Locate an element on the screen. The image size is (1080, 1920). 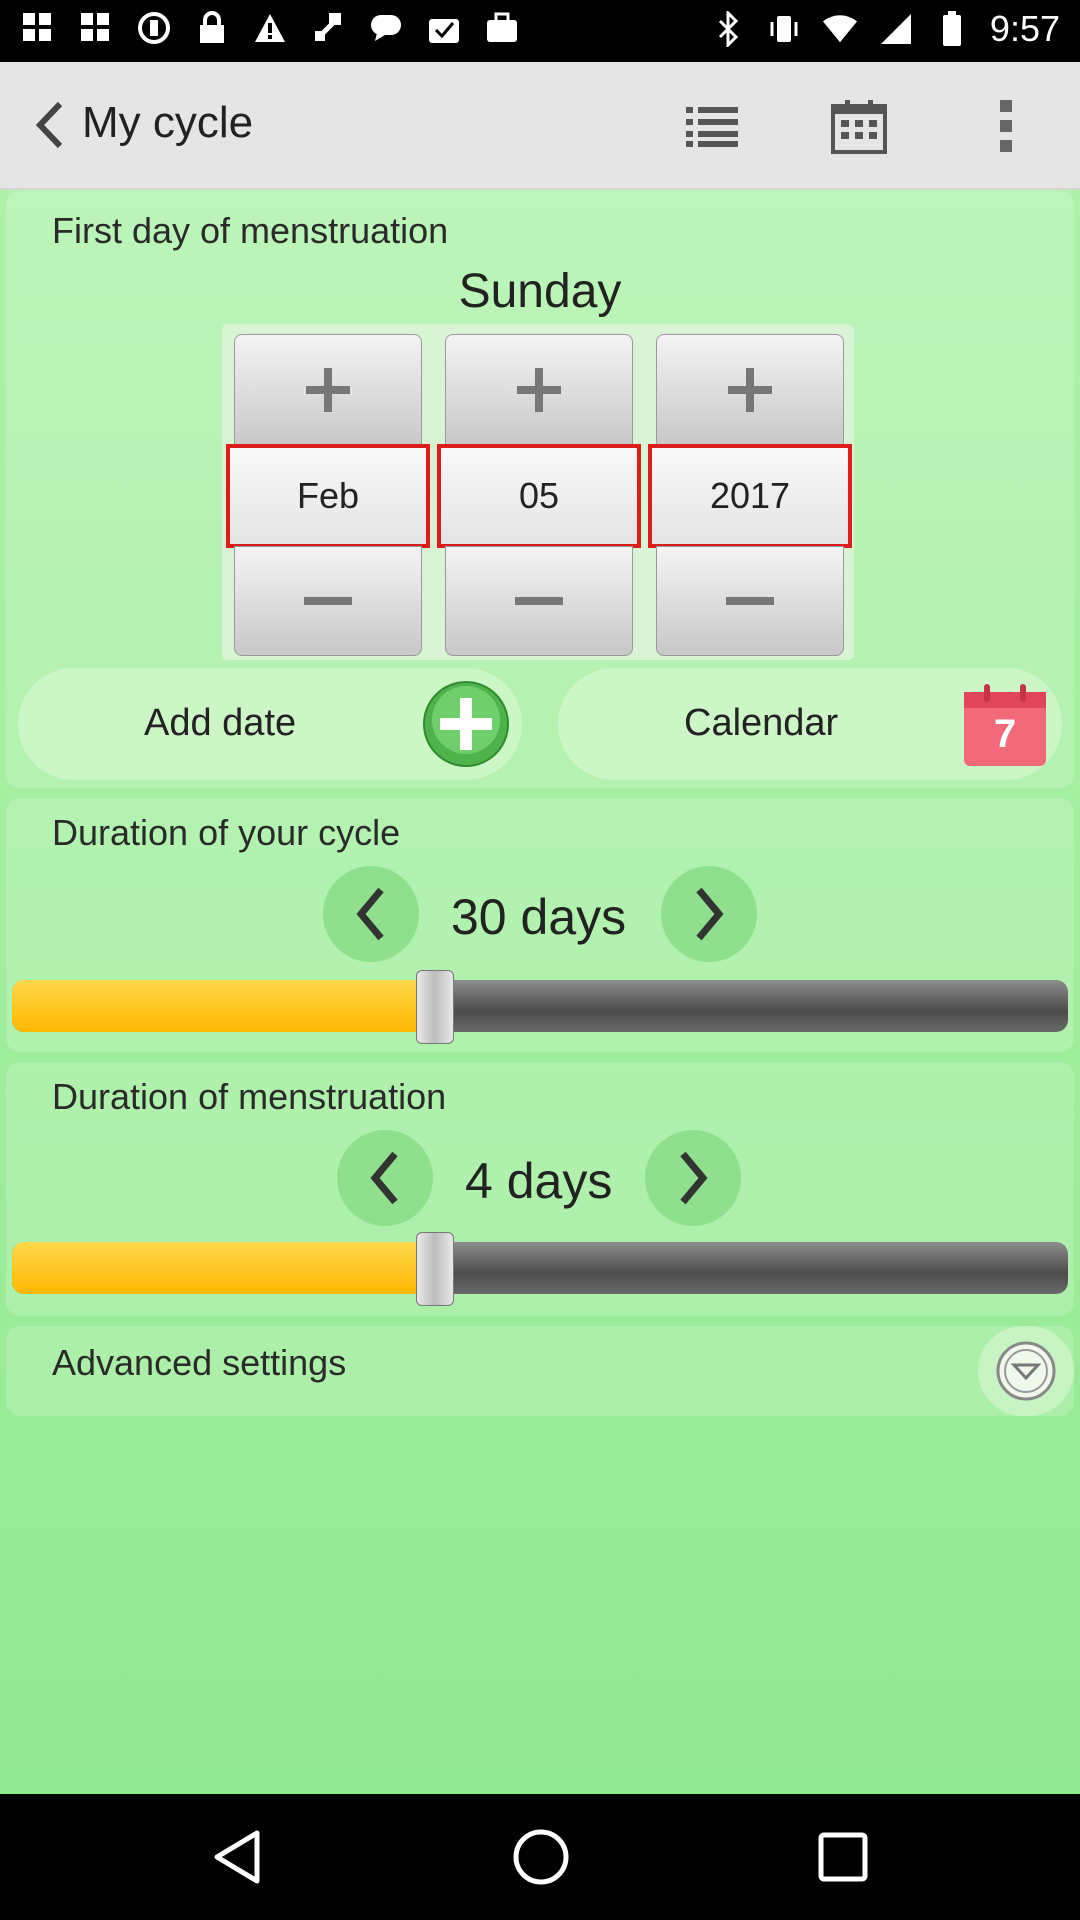
cycle-slider is located at coordinates (540, 1007).